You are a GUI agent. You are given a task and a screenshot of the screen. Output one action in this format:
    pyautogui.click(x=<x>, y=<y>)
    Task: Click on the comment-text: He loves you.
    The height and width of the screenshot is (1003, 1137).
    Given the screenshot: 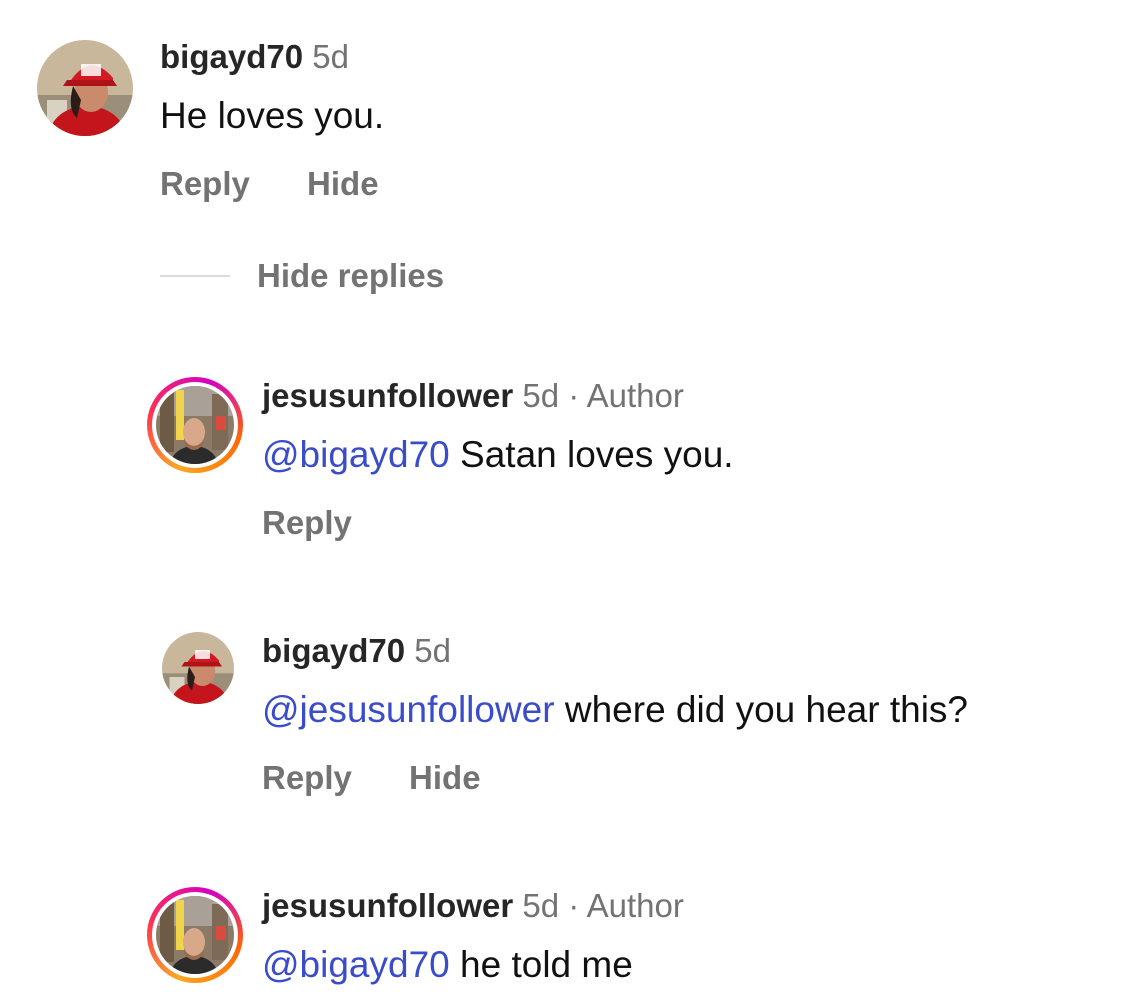 What is the action you would take?
    pyautogui.click(x=272, y=116)
    